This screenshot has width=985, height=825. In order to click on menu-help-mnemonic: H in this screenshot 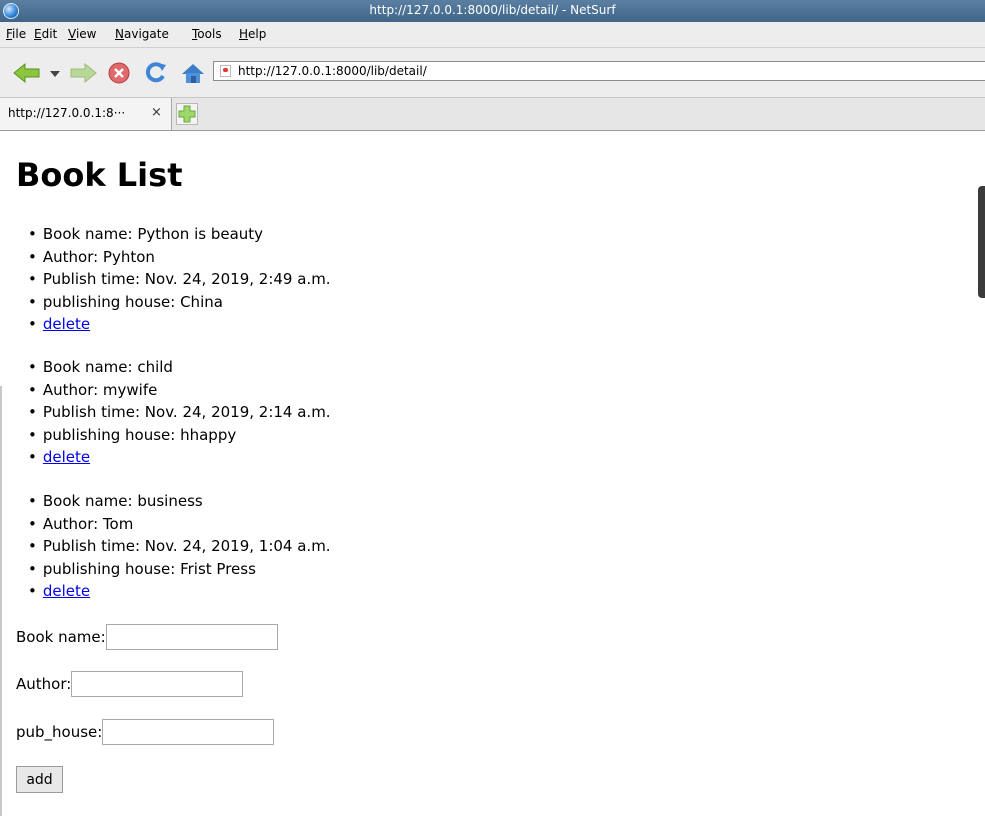, I will do `click(244, 34)`.